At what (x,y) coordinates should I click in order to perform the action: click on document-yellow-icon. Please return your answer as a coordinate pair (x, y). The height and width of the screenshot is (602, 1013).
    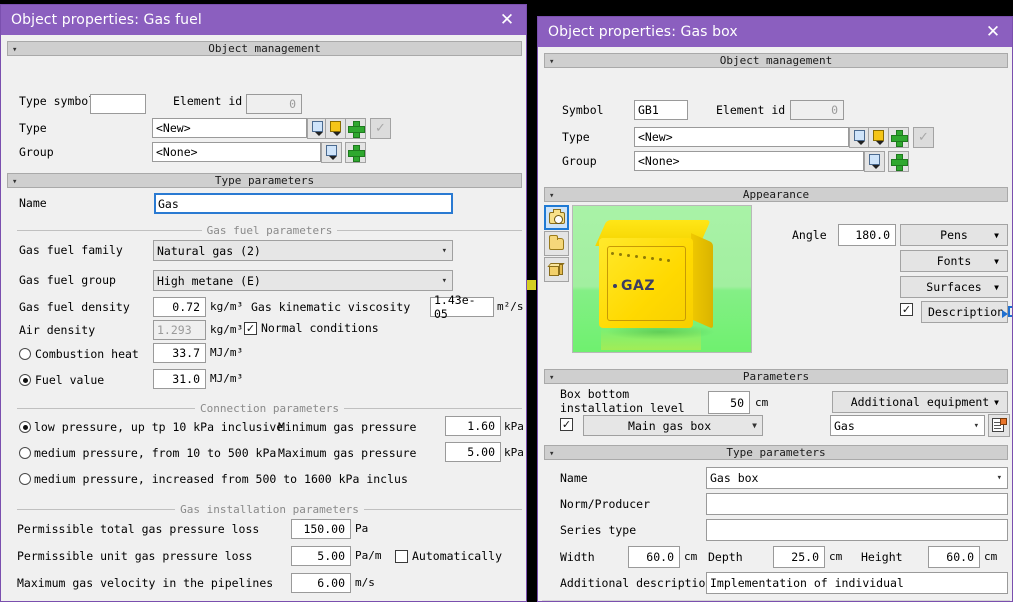
    Looking at the image, I should click on (878, 137).